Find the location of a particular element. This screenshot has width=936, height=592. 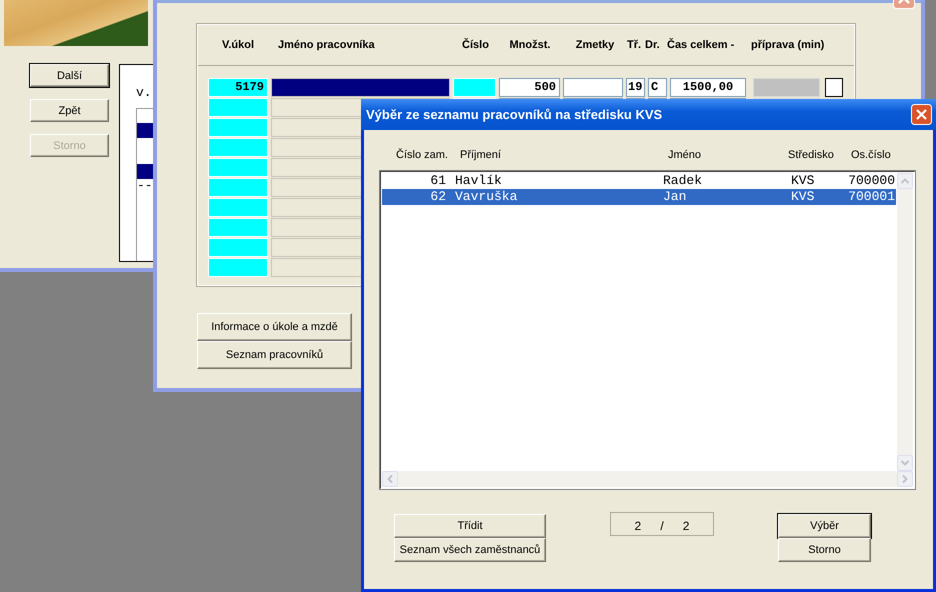

grade-cell: C is located at coordinates (657, 87).